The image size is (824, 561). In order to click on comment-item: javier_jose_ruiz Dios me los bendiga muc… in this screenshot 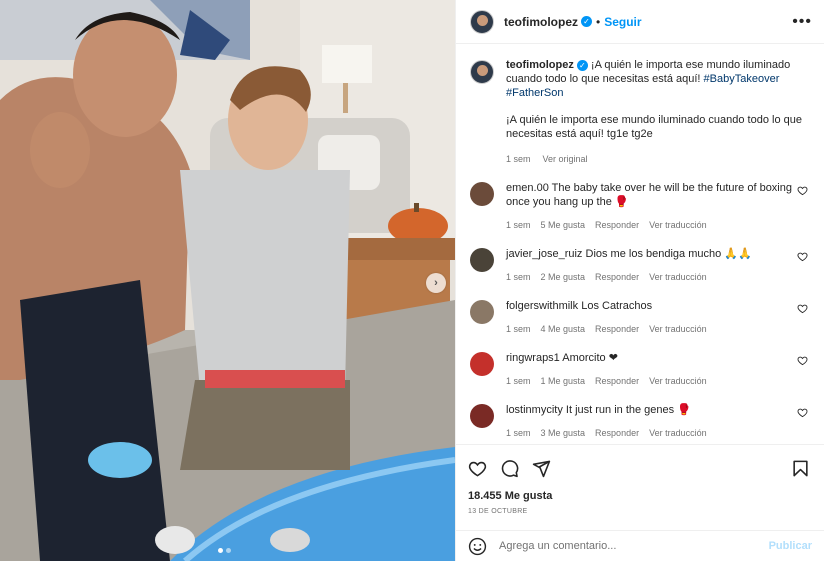, I will do `click(641, 265)`.